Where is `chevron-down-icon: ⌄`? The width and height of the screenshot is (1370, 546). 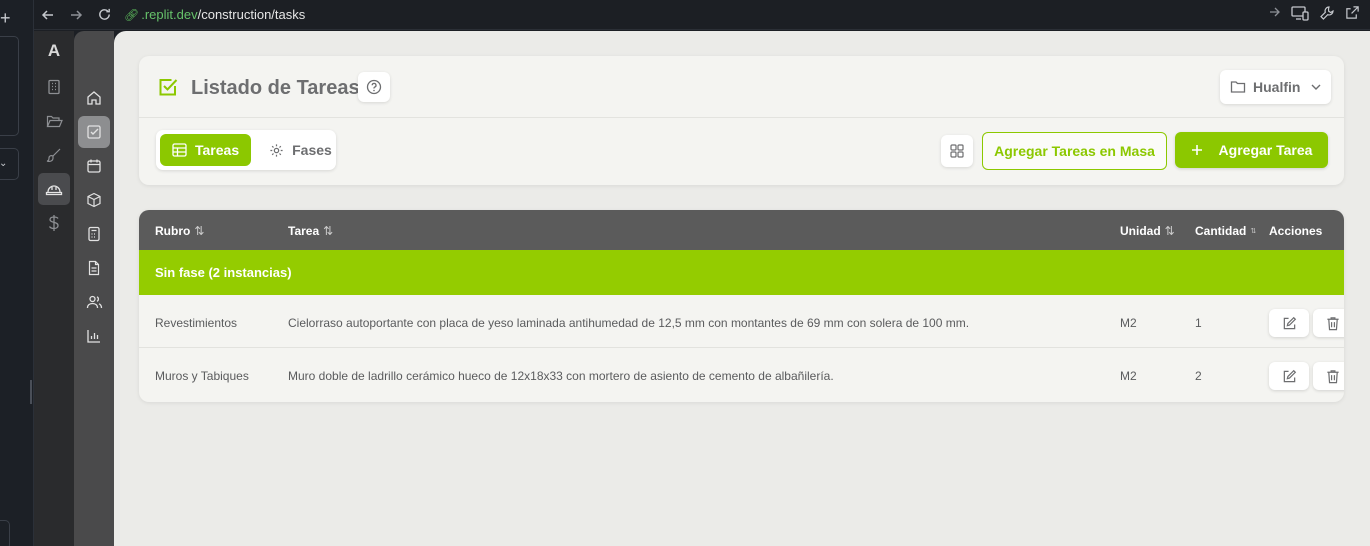 chevron-down-icon: ⌄ is located at coordinates (9, 164).